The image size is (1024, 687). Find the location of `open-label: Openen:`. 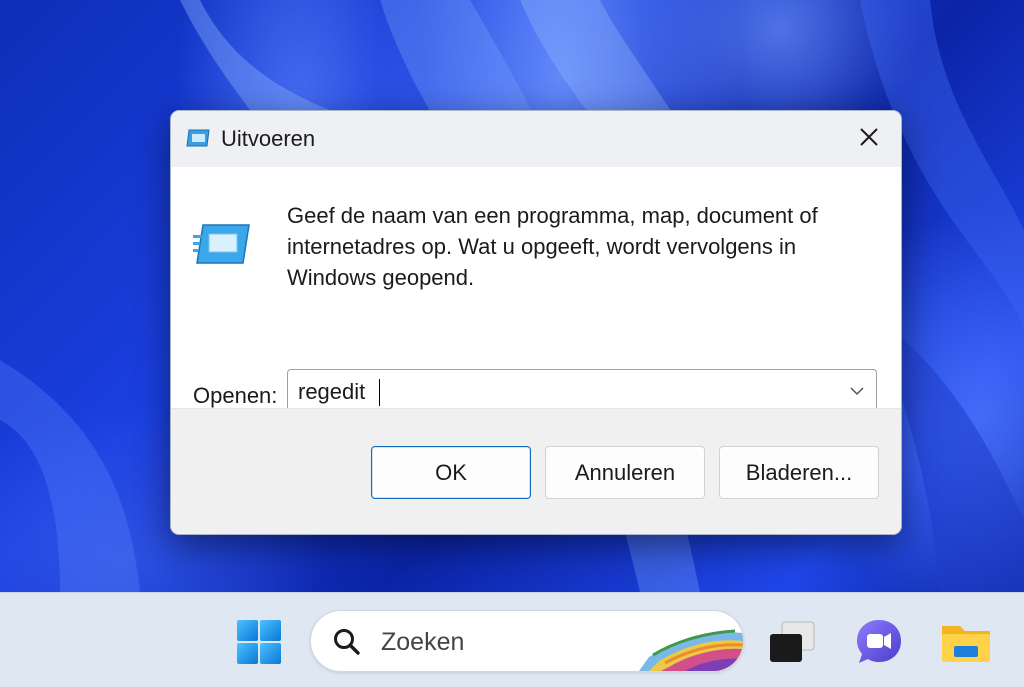

open-label: Openen: is located at coordinates (235, 395).